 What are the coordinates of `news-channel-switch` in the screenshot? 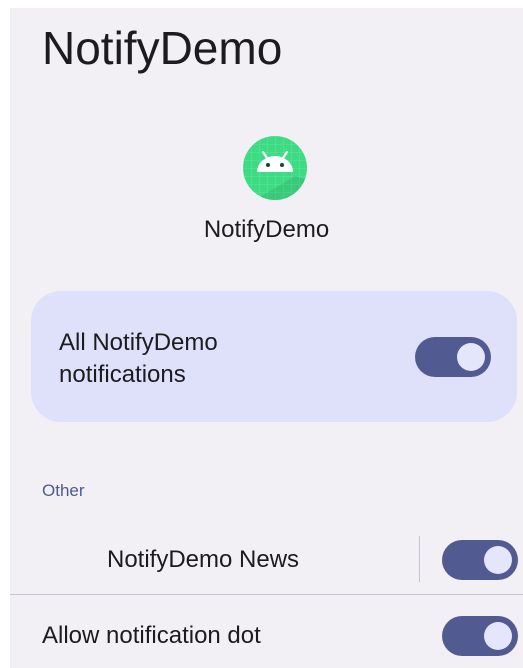 It's located at (480, 560).